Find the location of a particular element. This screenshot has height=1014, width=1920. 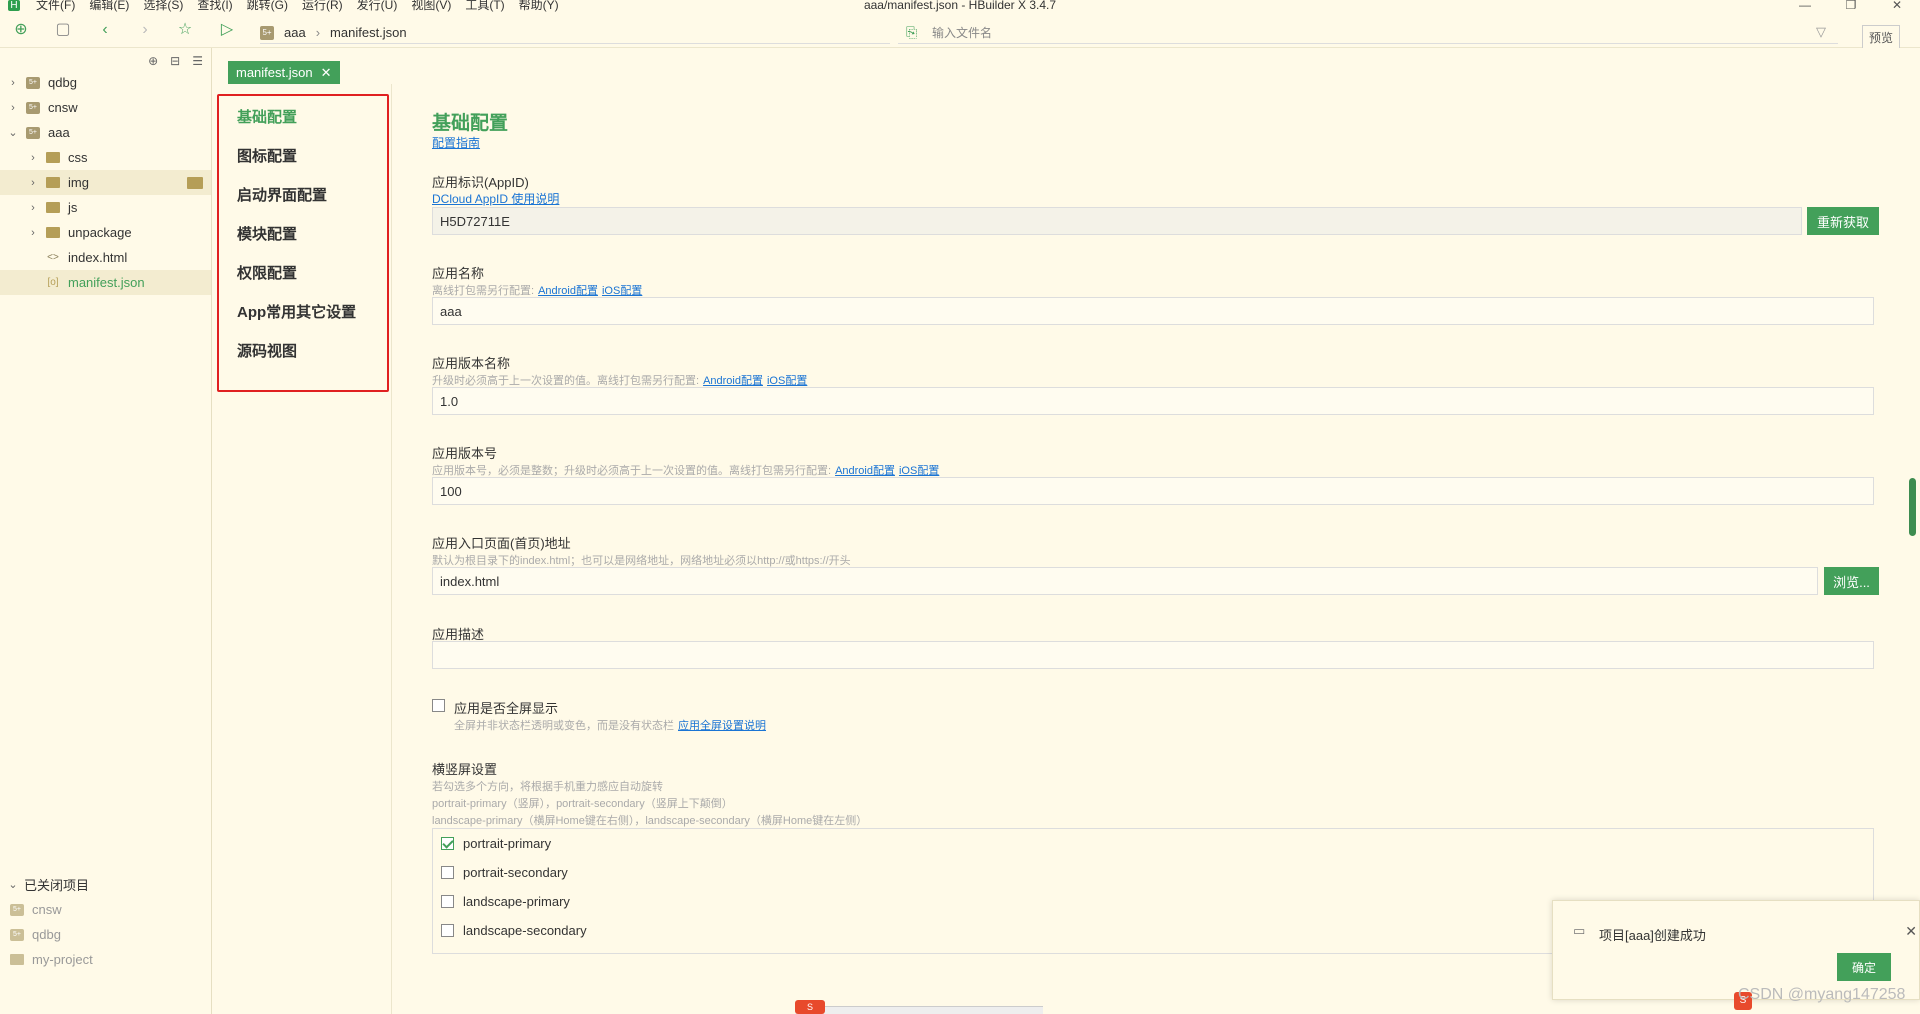

locate-icon: ⊕ is located at coordinates (153, 61).